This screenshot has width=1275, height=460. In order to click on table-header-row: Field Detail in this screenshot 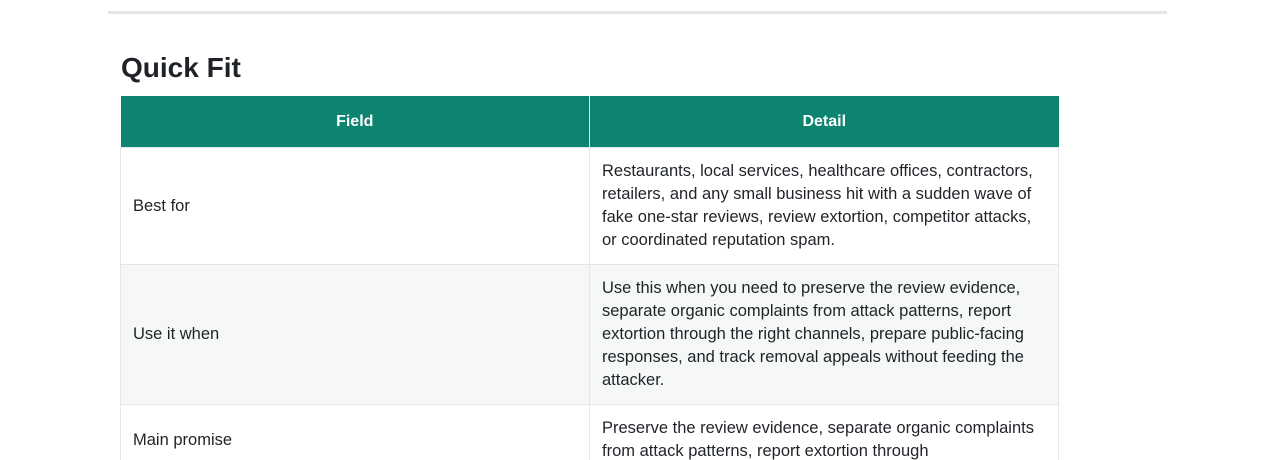, I will do `click(589, 122)`.